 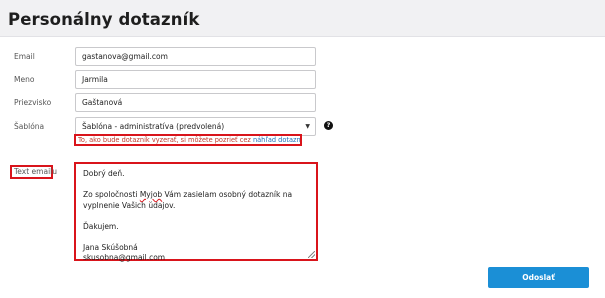 What do you see at coordinates (311, 254) in the screenshot?
I see `resize-handle-icon` at bounding box center [311, 254].